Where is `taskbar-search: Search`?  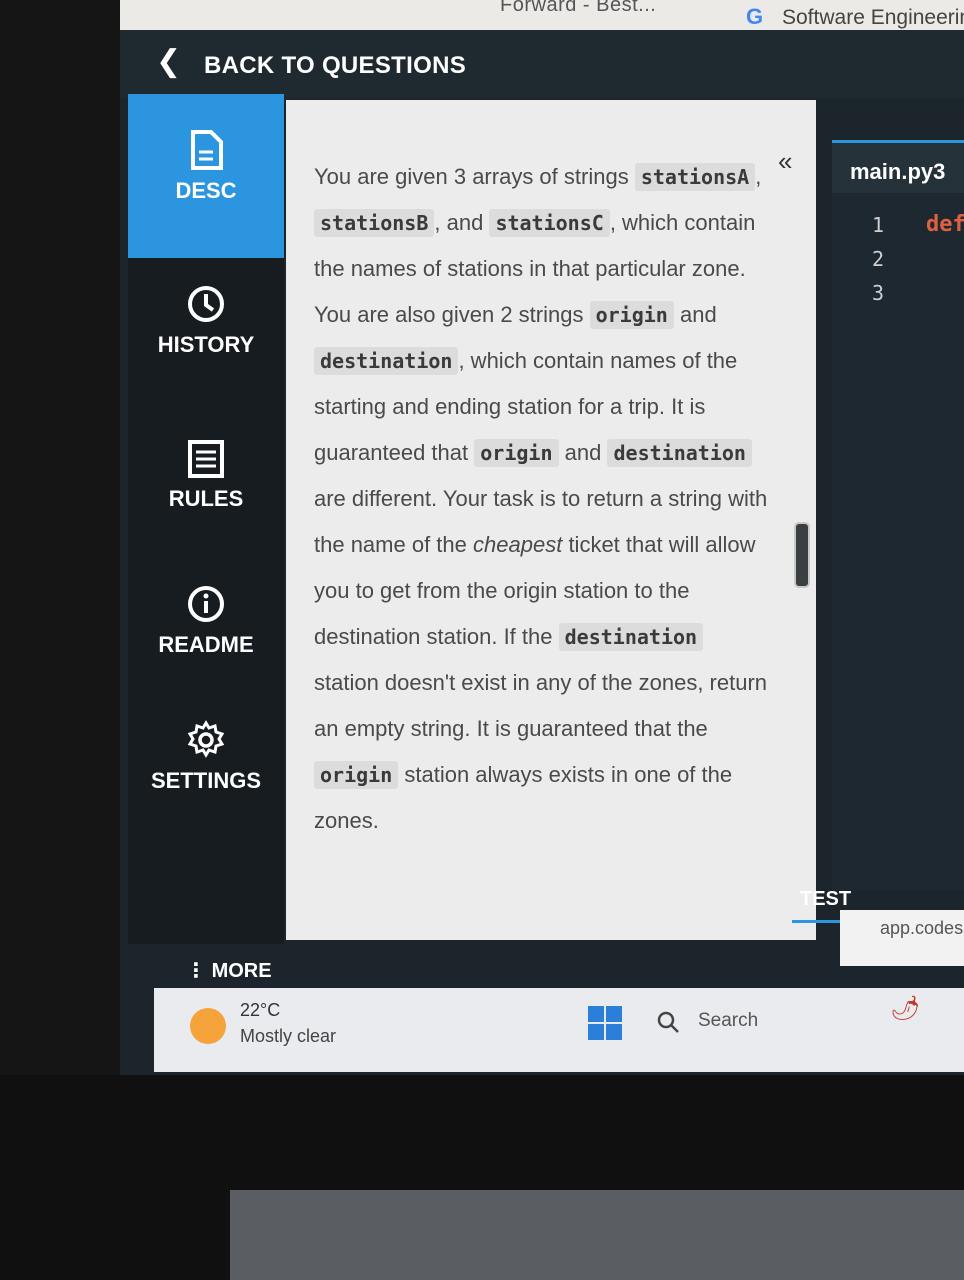 taskbar-search: Search is located at coordinates (748, 1022).